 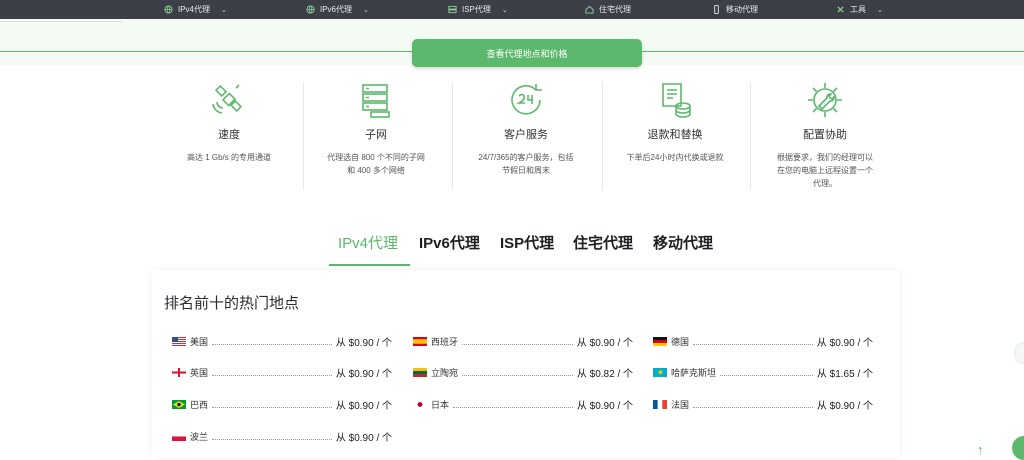 I want to click on lt-flag-icon, so click(x=420, y=372).